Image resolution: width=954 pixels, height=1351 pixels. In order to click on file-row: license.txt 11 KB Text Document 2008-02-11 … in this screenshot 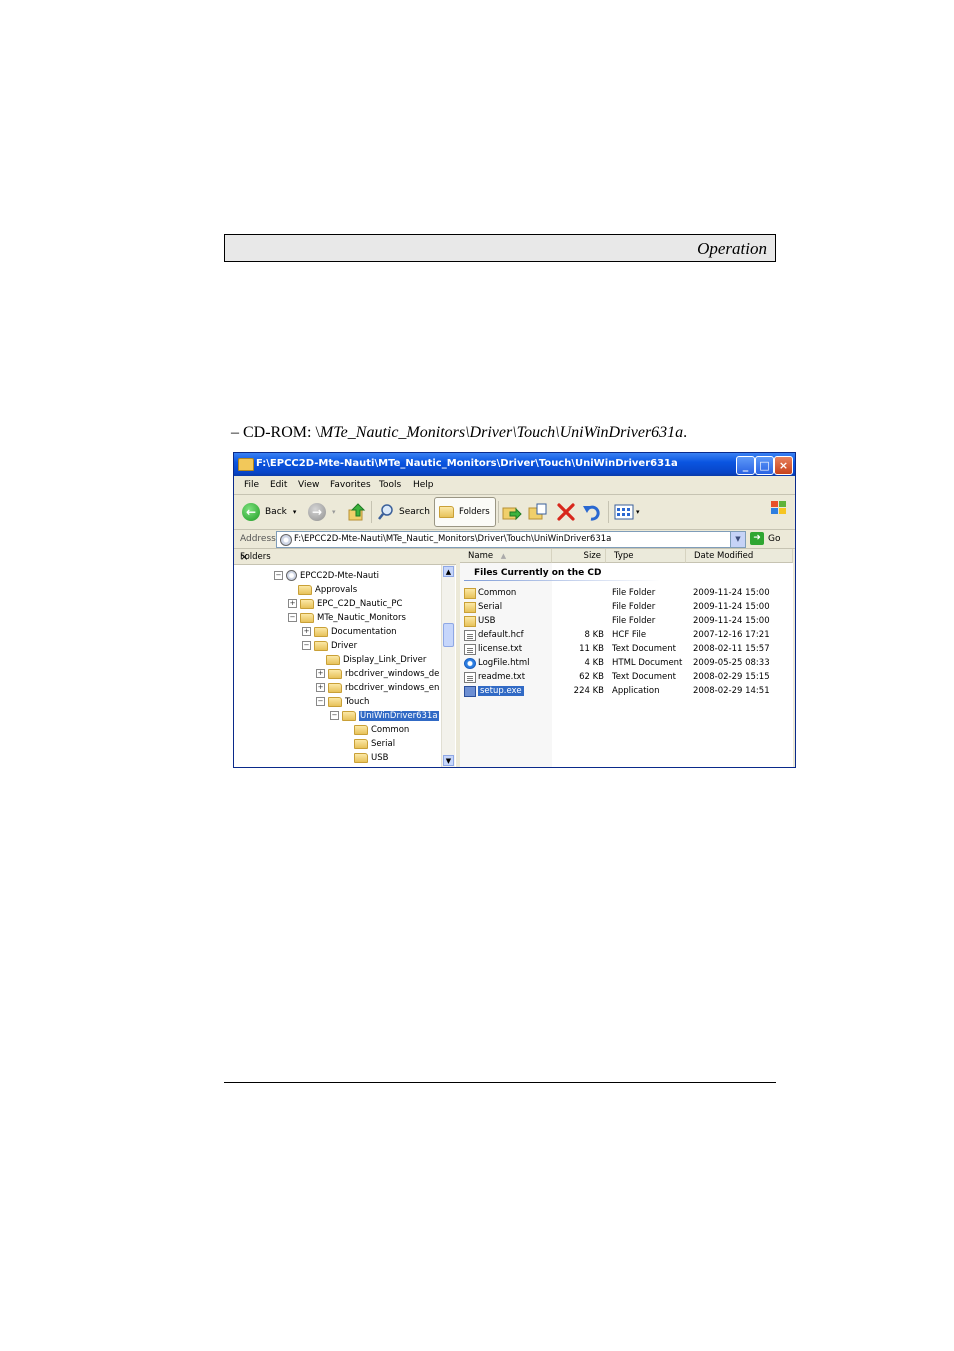, I will do `click(626, 650)`.